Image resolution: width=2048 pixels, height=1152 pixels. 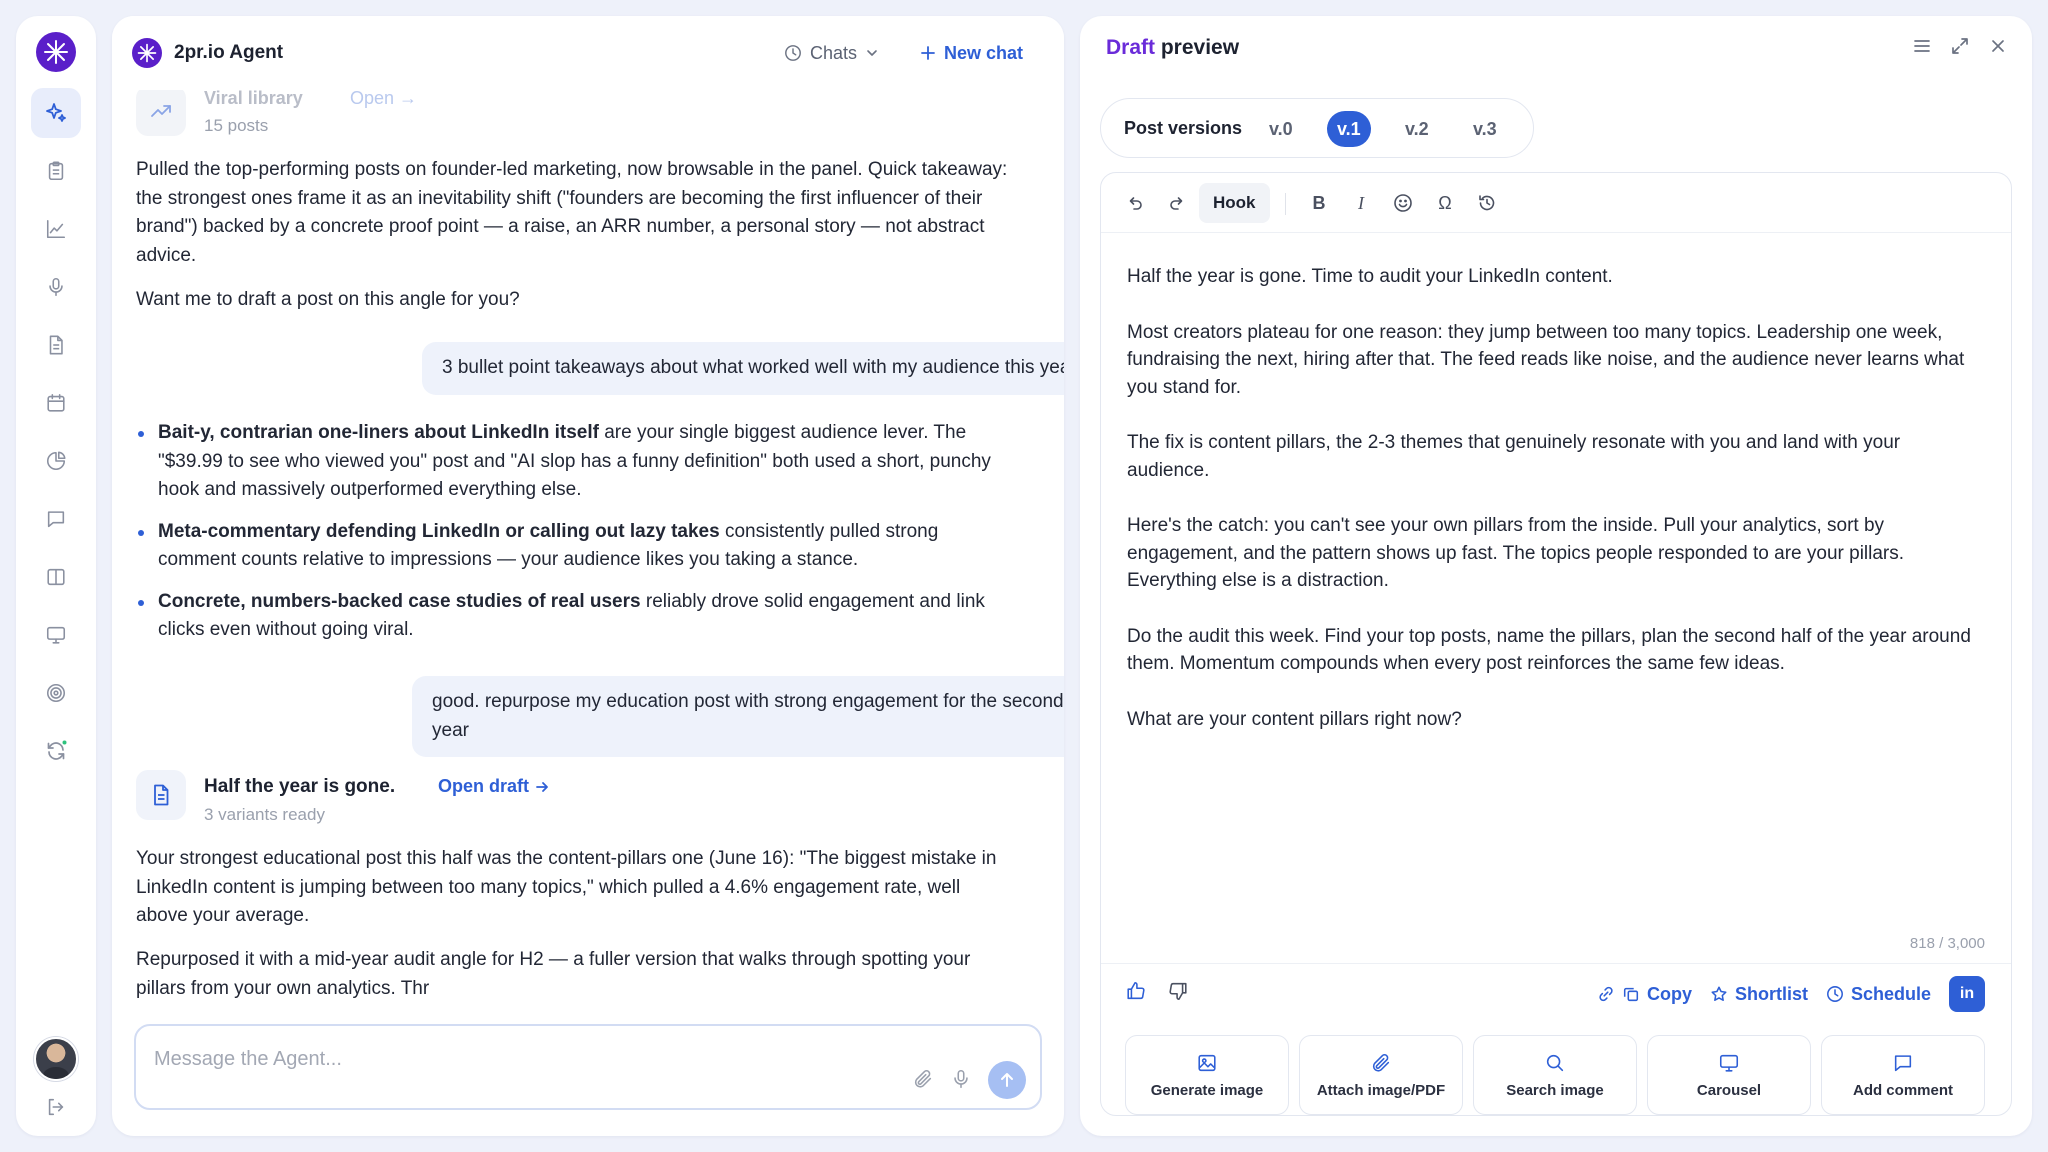 I want to click on panel-tools, so click(x=1960, y=46).